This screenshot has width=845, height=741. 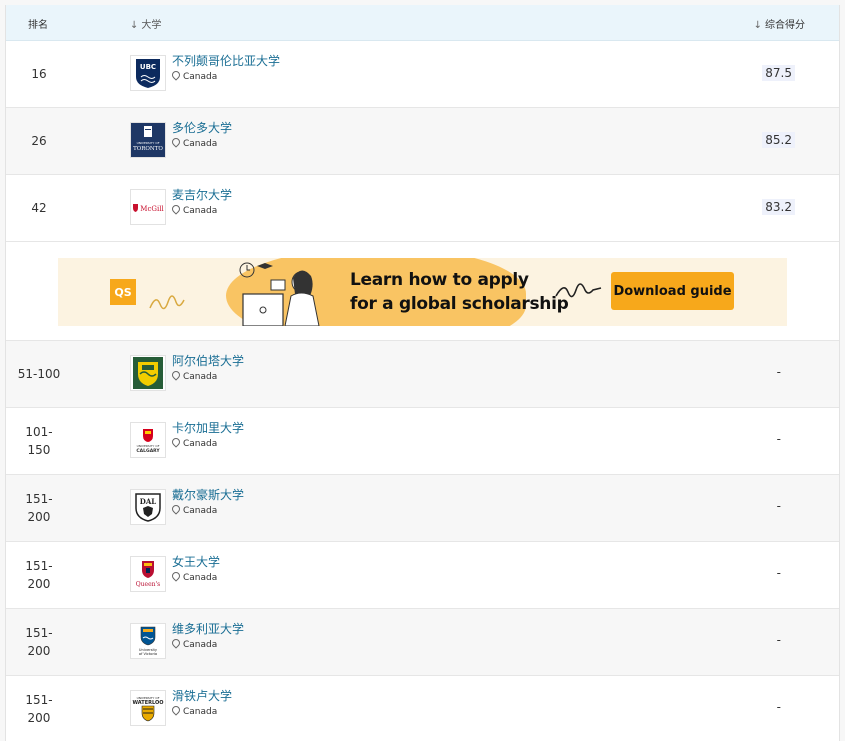 What do you see at coordinates (167, 302) in the screenshot?
I see `squiggle-icon` at bounding box center [167, 302].